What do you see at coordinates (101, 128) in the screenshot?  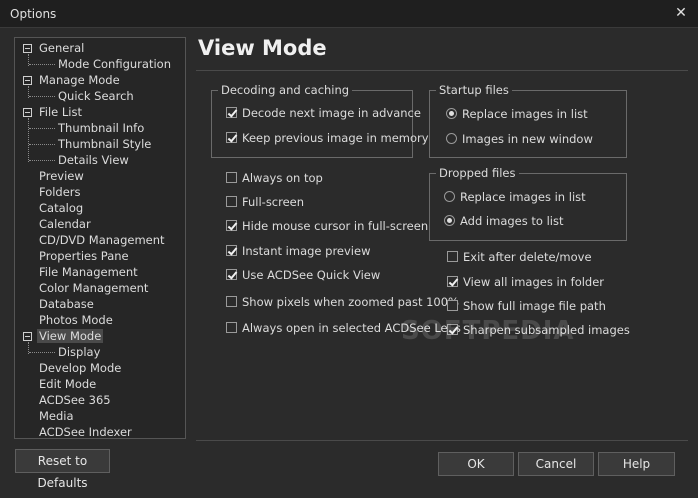 I see `tree-item-thumbnail-info: Thumbnail Info` at bounding box center [101, 128].